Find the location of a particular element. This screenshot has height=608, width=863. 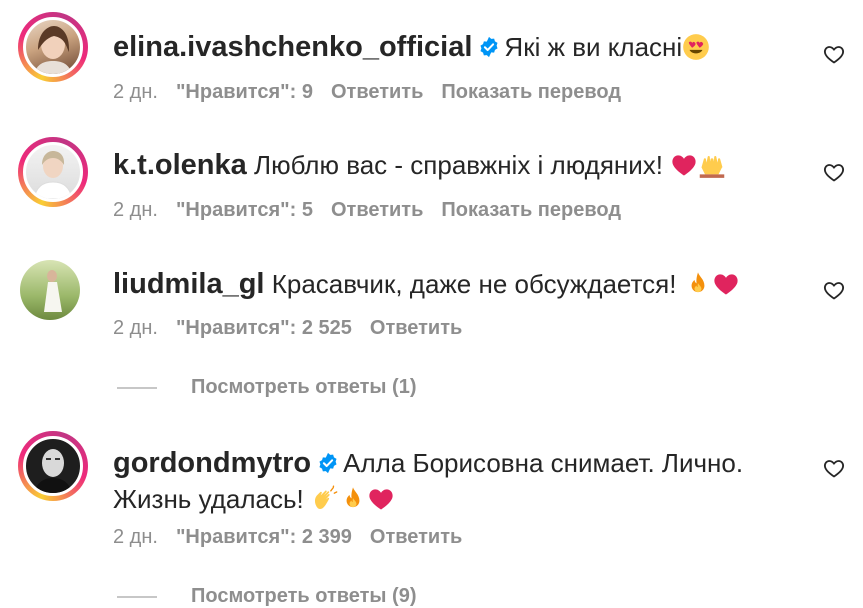

comment-likes: "Нравится": 2 399 is located at coordinates (264, 537).